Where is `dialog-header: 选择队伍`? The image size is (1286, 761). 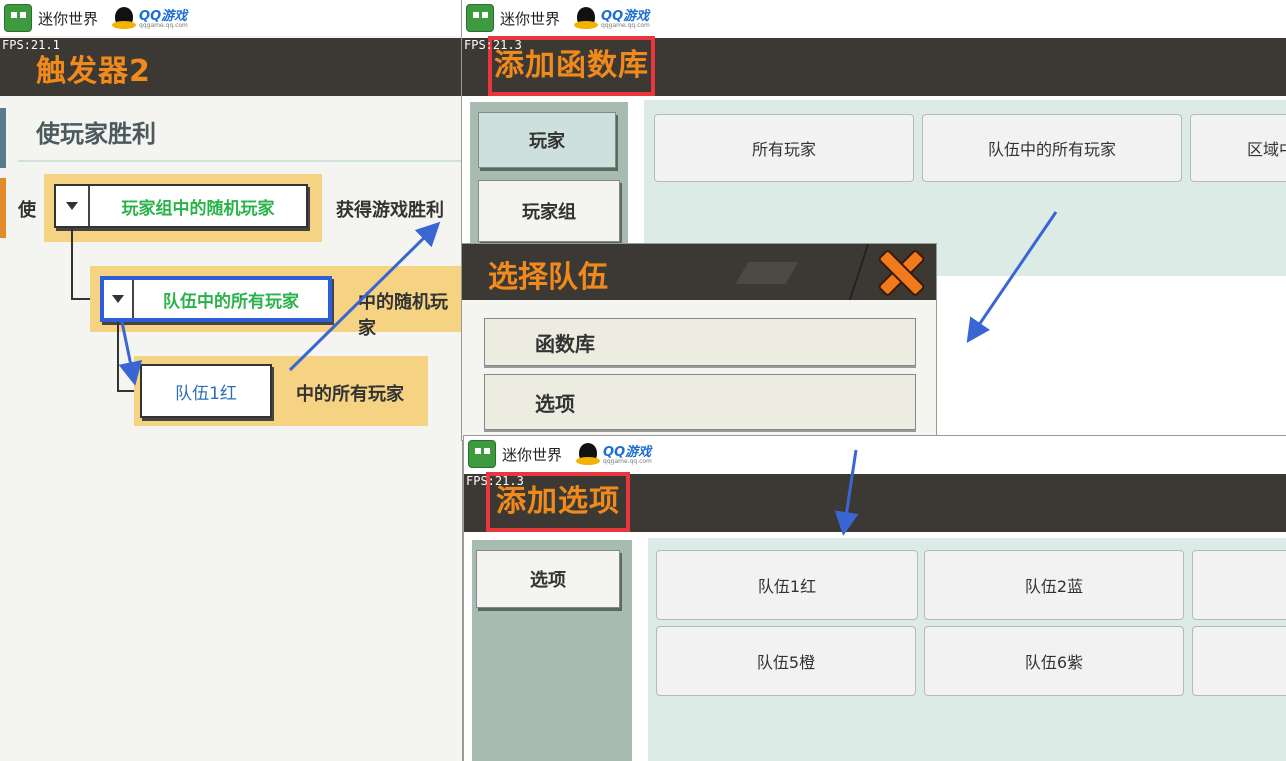
dialog-header: 选择队伍 is located at coordinates (699, 272).